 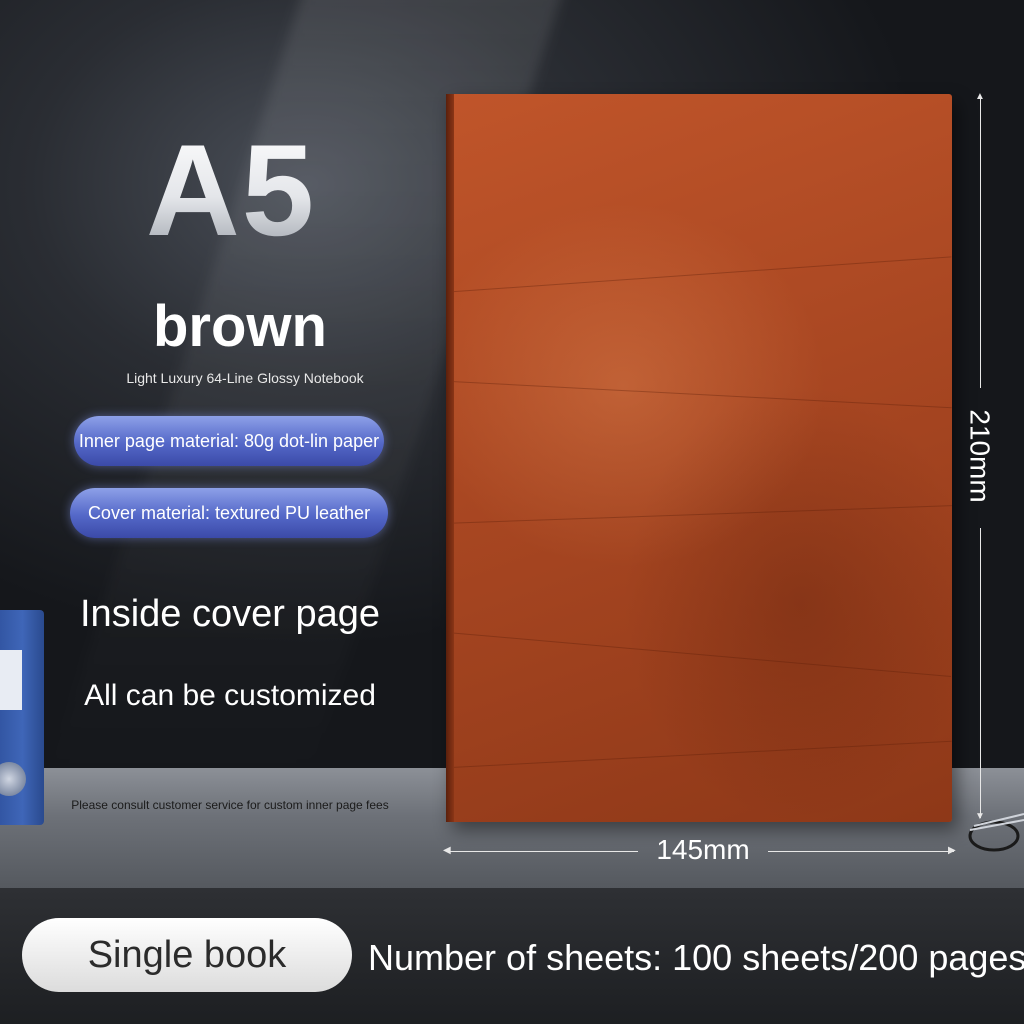 What do you see at coordinates (952, 850) in the screenshot?
I see `arrow-right-icon: ▶` at bounding box center [952, 850].